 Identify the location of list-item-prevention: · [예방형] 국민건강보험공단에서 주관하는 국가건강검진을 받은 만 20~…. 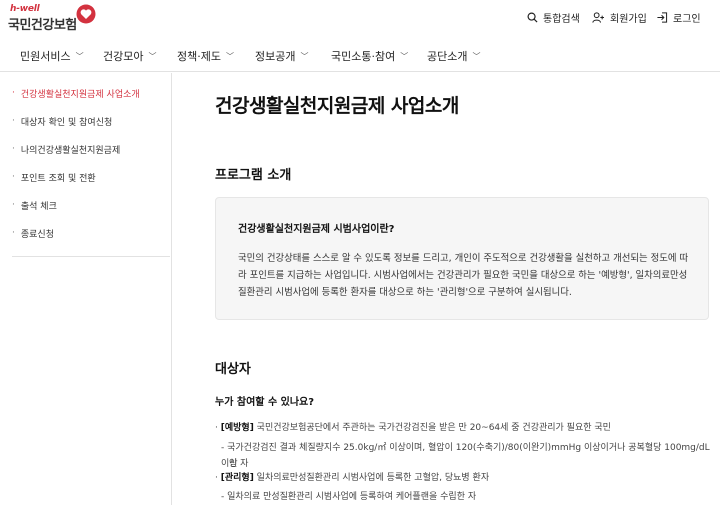
(413, 428).